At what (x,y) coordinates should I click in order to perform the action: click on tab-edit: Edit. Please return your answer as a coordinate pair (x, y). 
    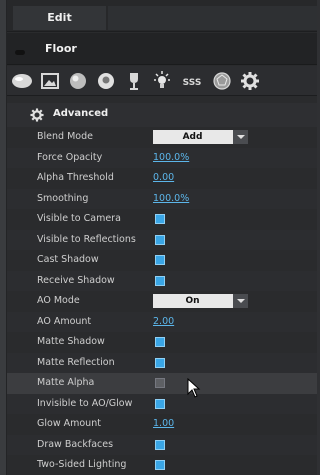
    Looking at the image, I should click on (59, 18).